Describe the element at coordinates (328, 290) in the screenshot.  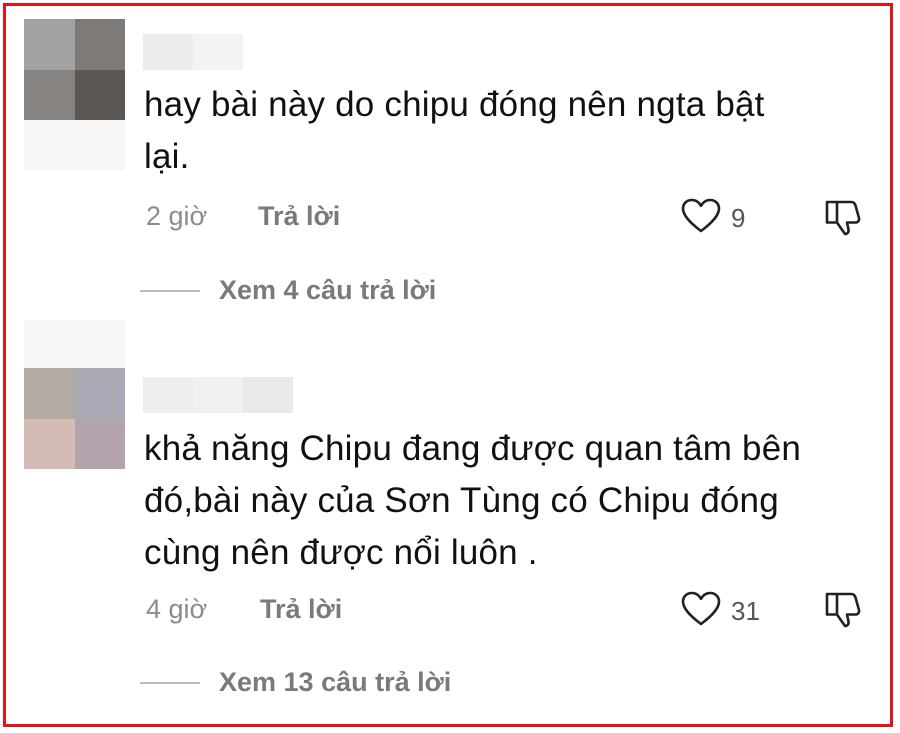
I see `view-replies-label: Xem 4 câu trả lời` at that location.